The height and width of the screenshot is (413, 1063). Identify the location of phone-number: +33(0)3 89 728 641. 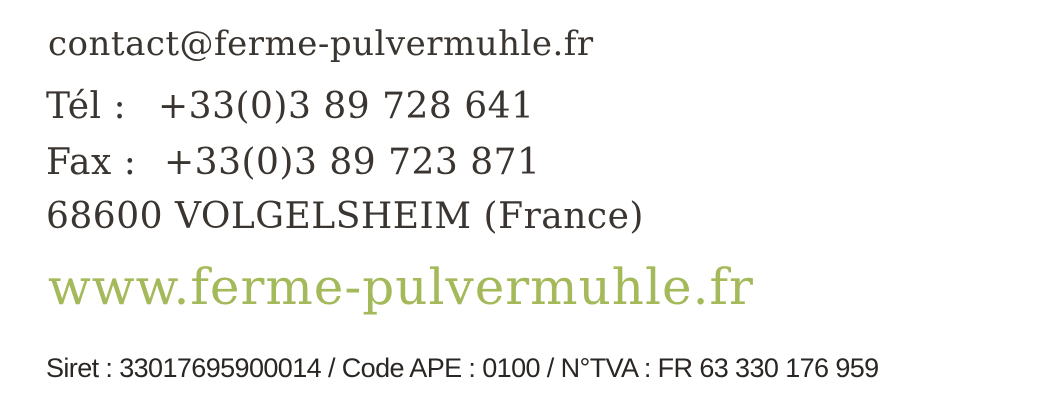
(346, 106).